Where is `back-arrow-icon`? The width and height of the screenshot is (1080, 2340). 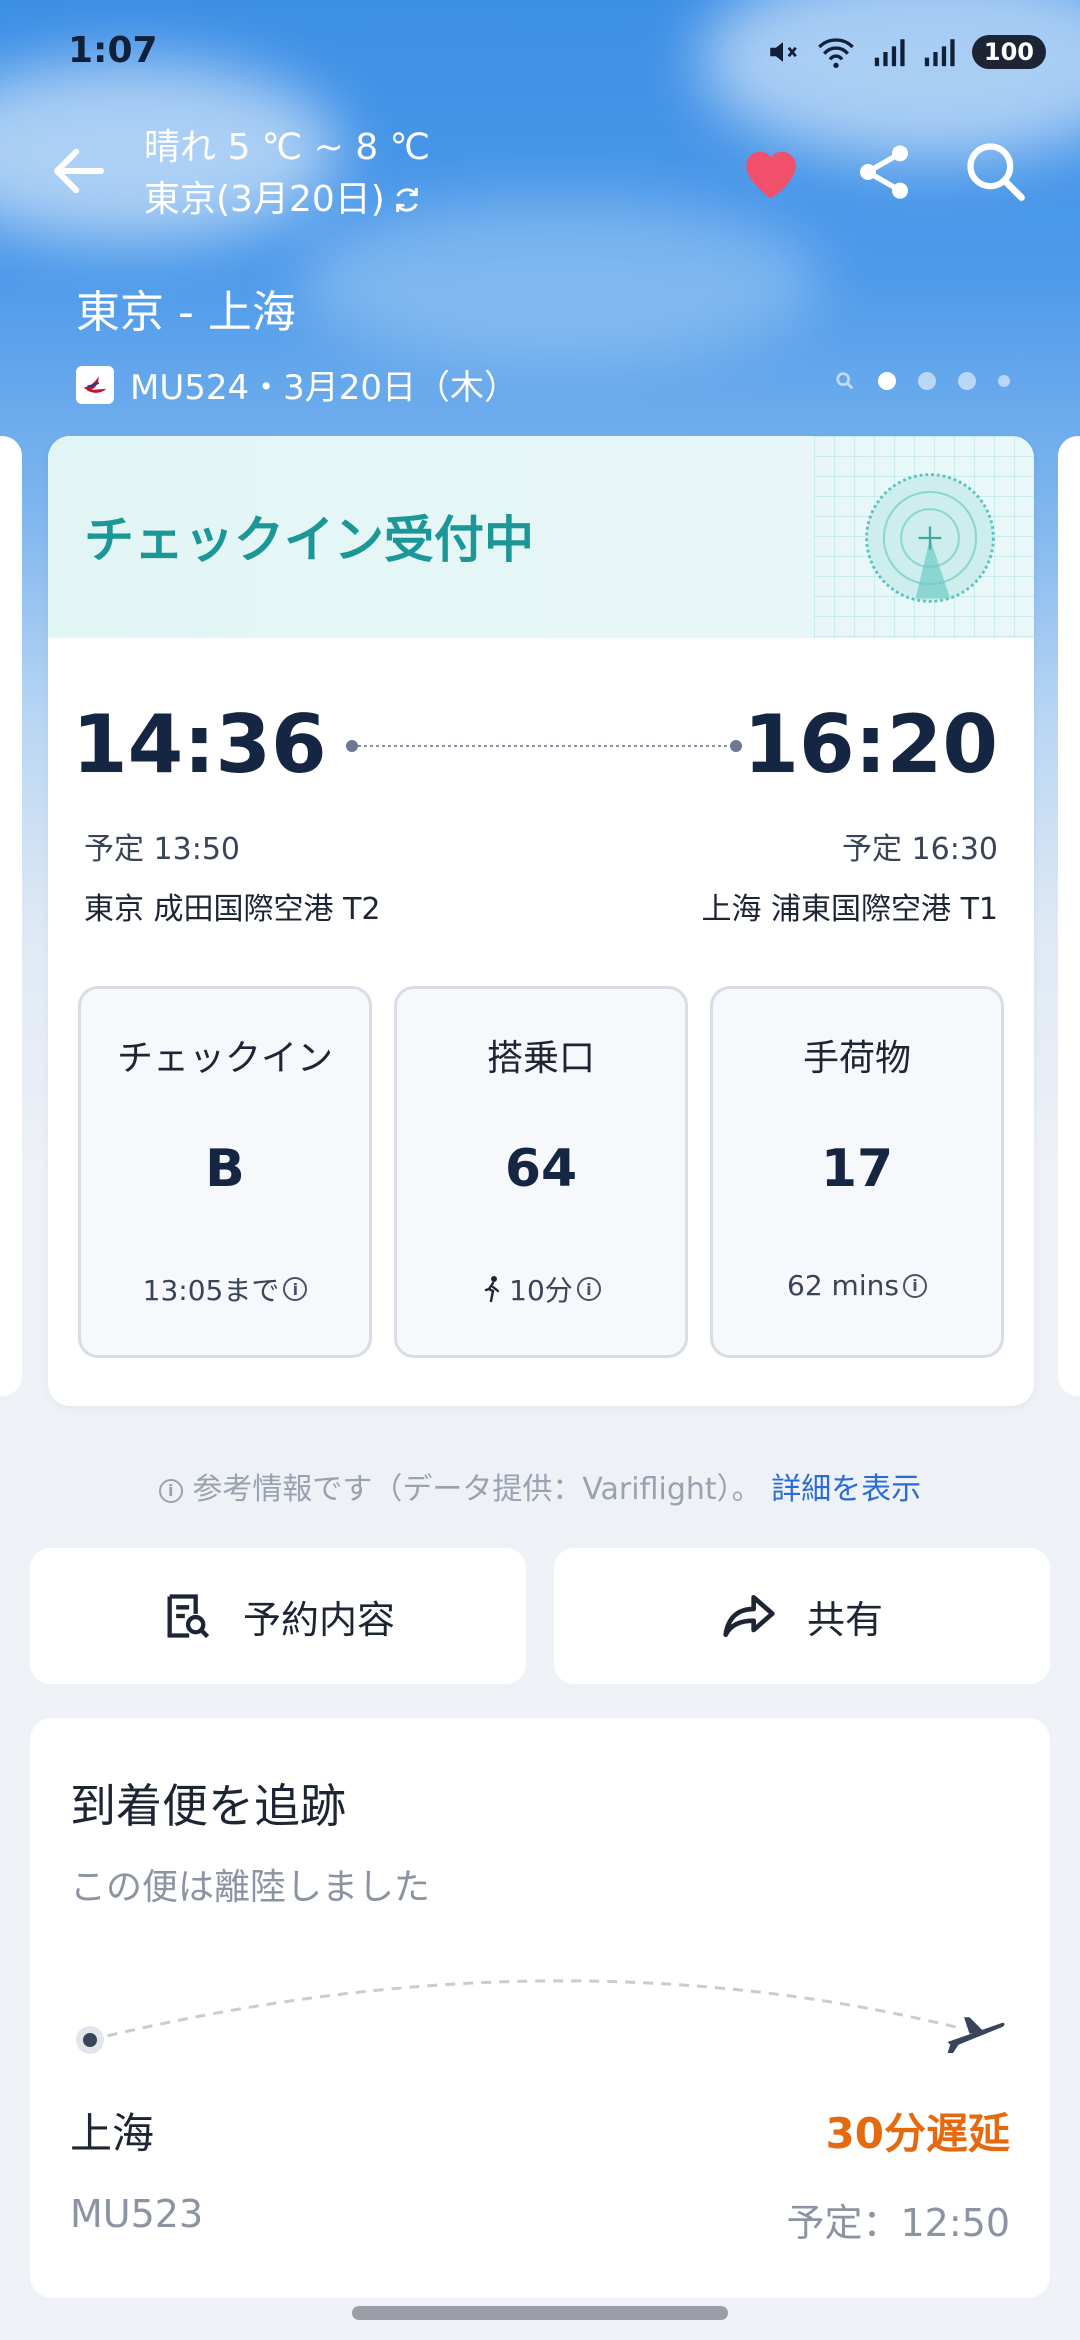 back-arrow-icon is located at coordinates (79, 171).